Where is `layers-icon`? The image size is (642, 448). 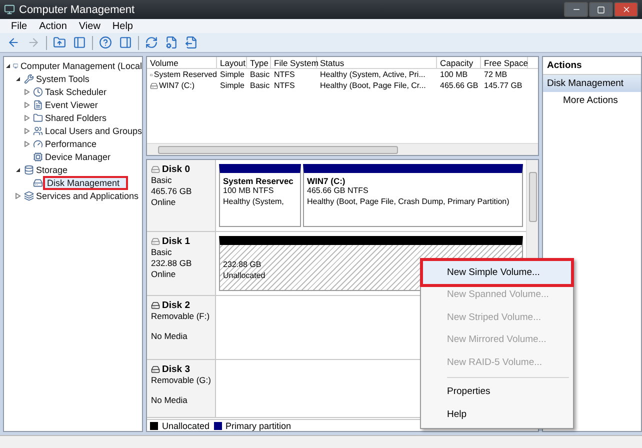
layers-icon is located at coordinates (29, 195).